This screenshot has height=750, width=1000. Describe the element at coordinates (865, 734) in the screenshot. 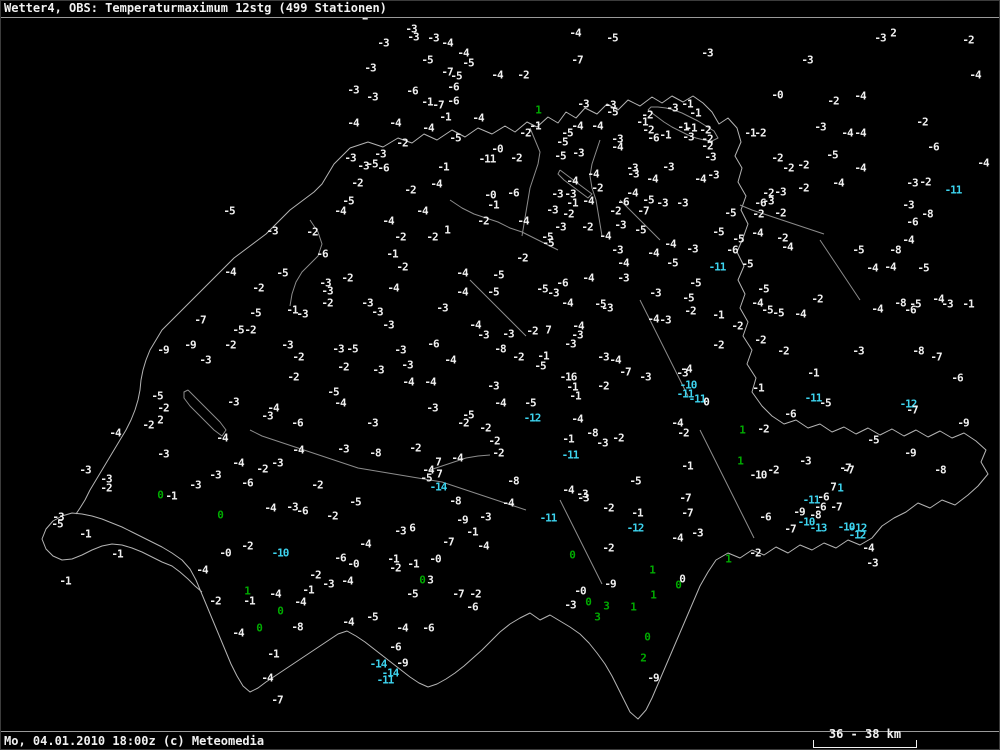

I see `scale-label: 36 - 38 km` at that location.